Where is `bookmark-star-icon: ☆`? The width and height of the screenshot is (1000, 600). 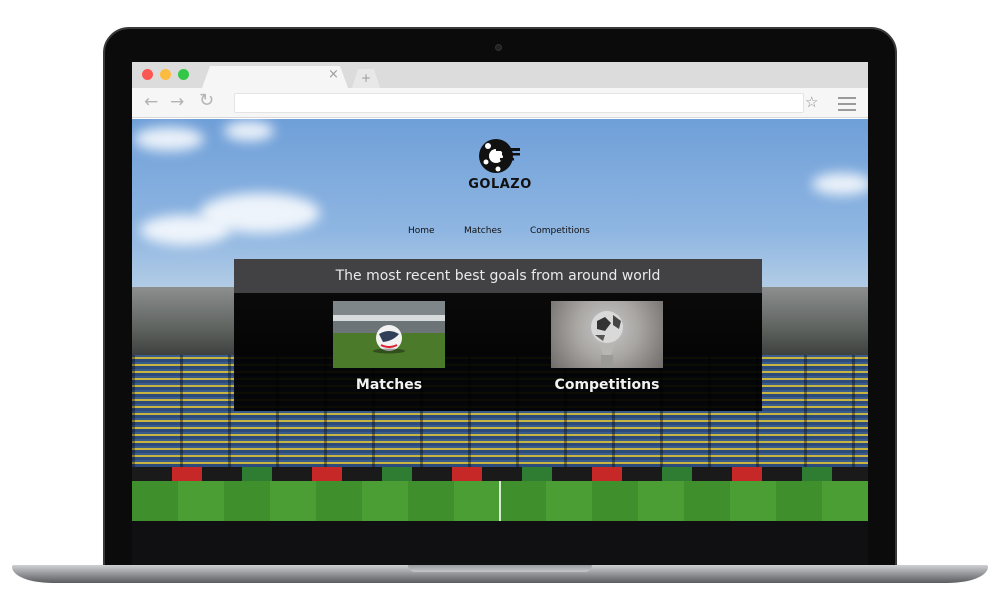 bookmark-star-icon: ☆ is located at coordinates (811, 102).